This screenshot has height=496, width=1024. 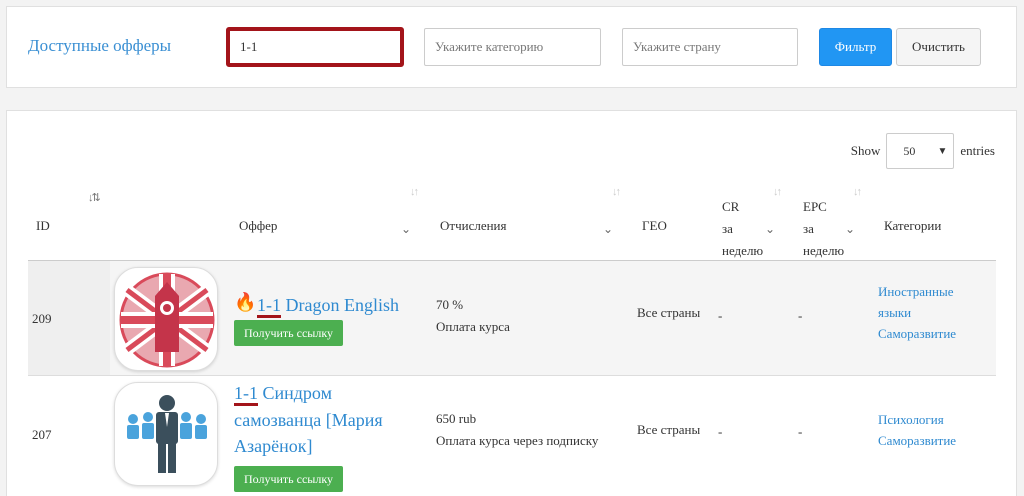 I want to click on offer-title-link: 1-1 Синдром самозванца [Мария Азарёнок], so click(x=324, y=419).